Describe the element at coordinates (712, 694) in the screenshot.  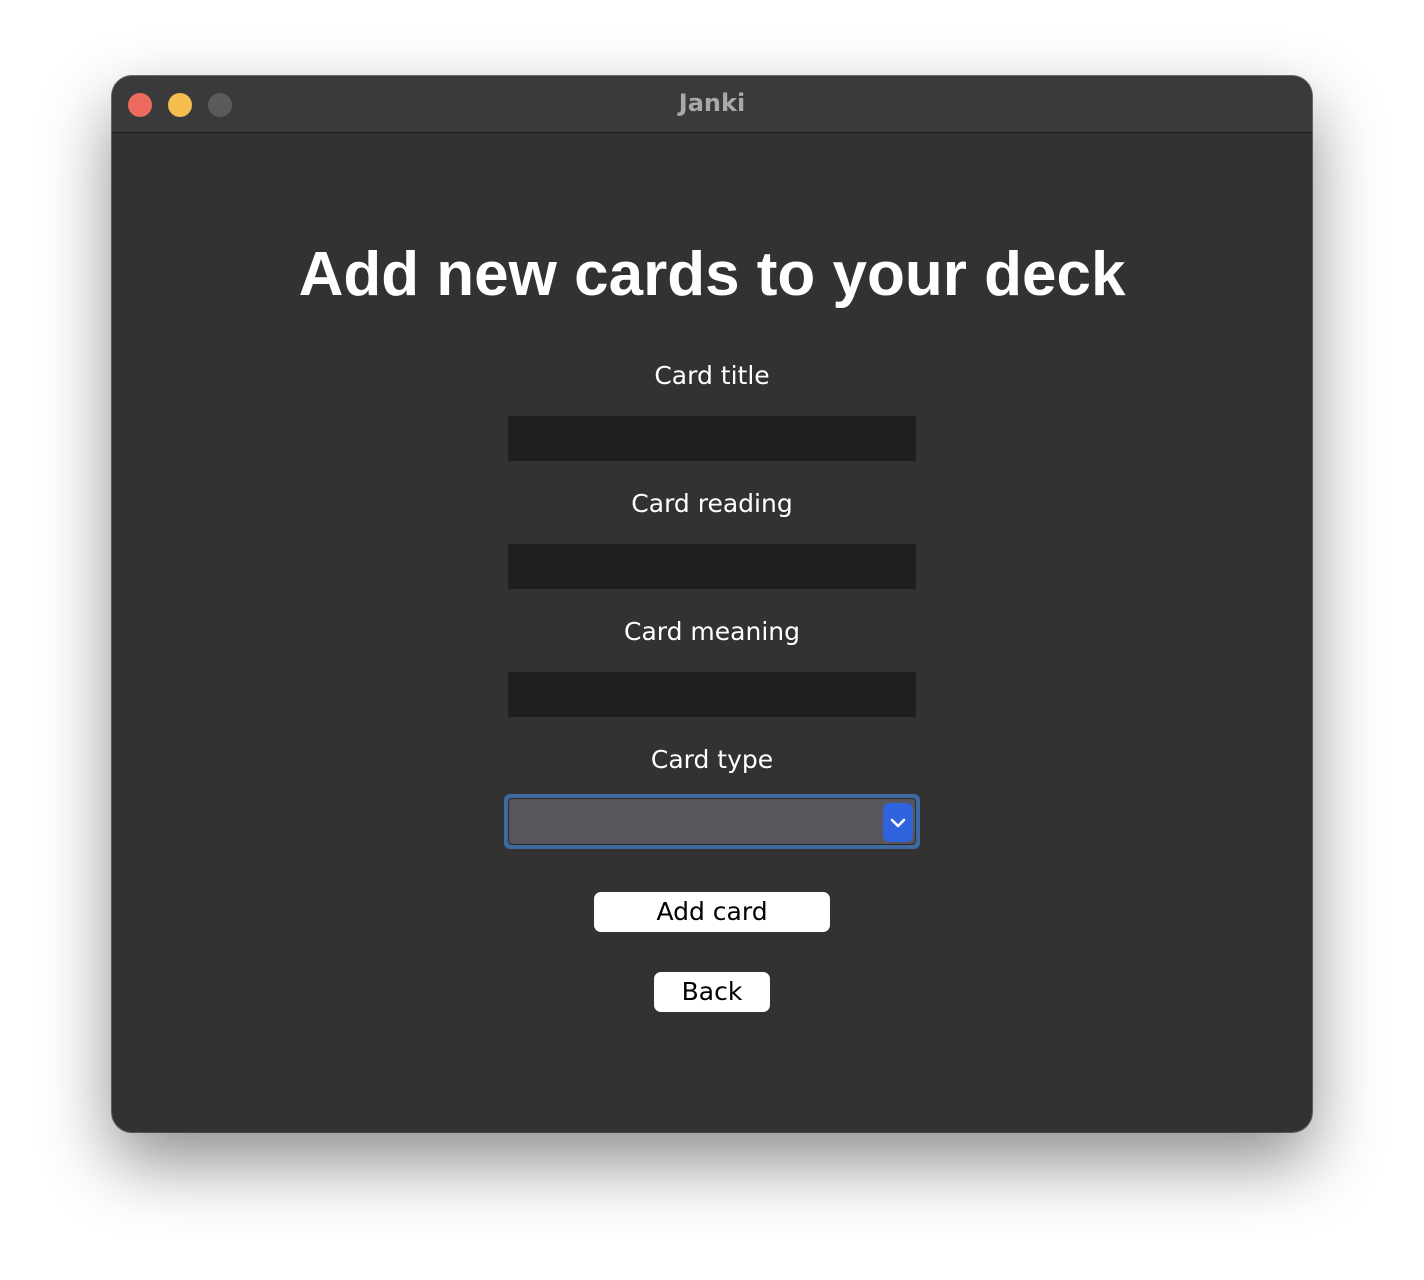
I see `card-meaning-input` at that location.